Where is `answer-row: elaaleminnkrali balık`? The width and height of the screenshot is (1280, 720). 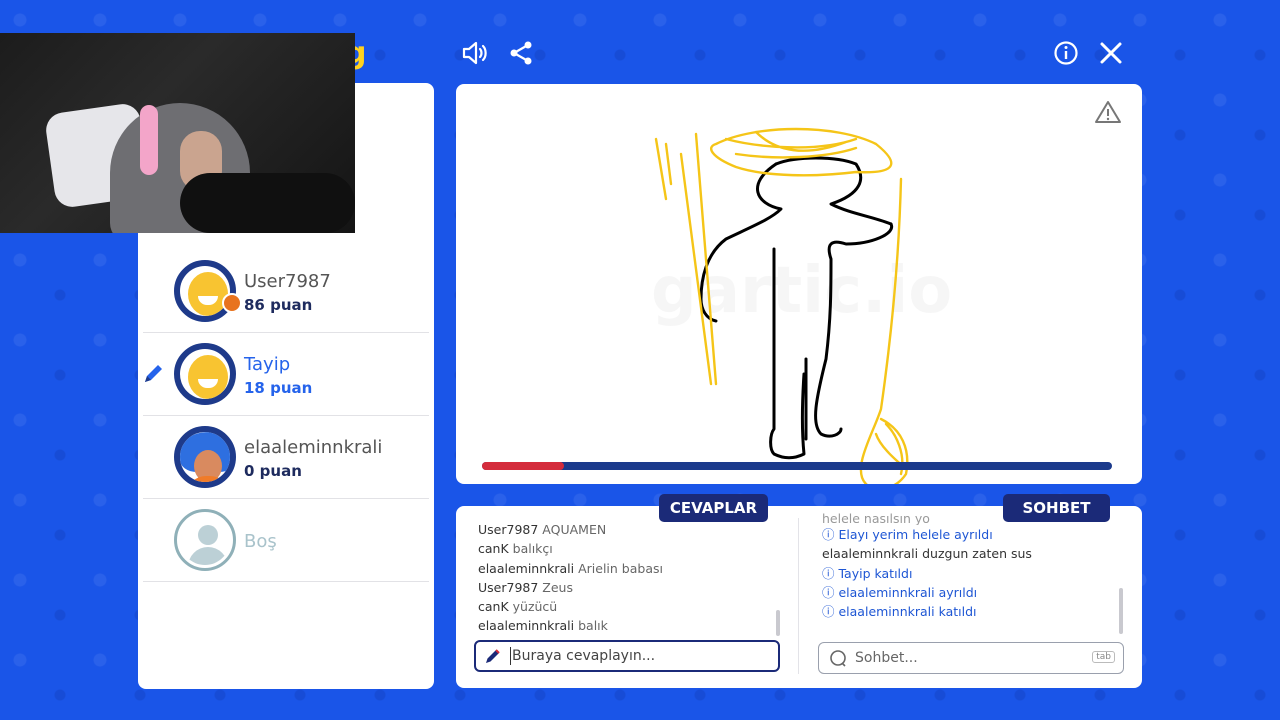
answer-row: elaaleminnkrali balık is located at coordinates (628, 625).